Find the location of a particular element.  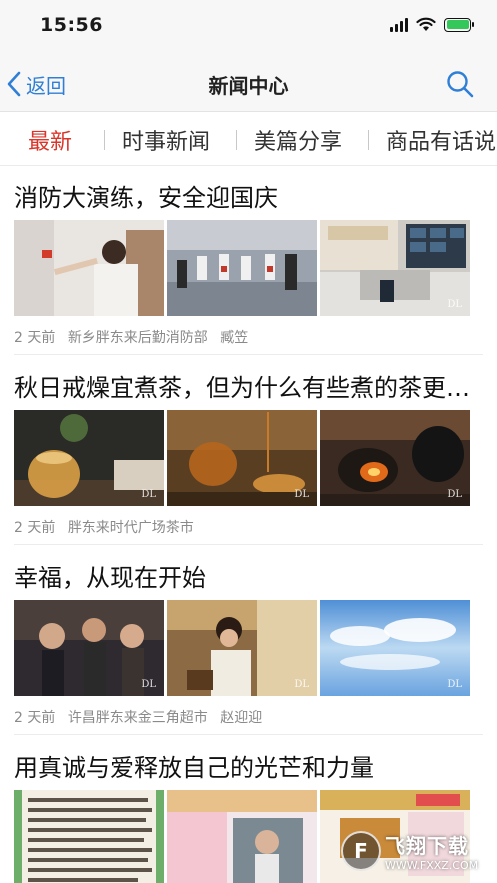

site-watermark: F 飞翔下载 WWW.FXXZ.COM is located at coordinates (416, 851).